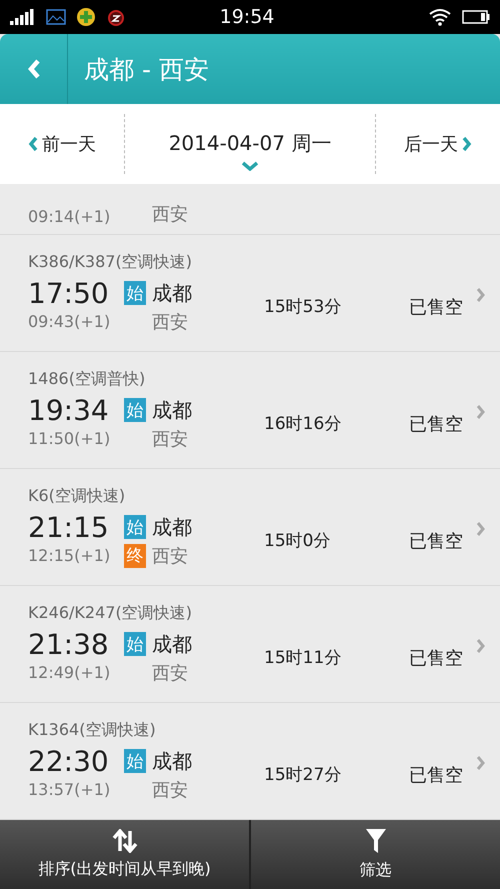 The width and height of the screenshot is (500, 889). Describe the element at coordinates (77, 496) in the screenshot. I see `train-number: K6(空调快速)` at that location.